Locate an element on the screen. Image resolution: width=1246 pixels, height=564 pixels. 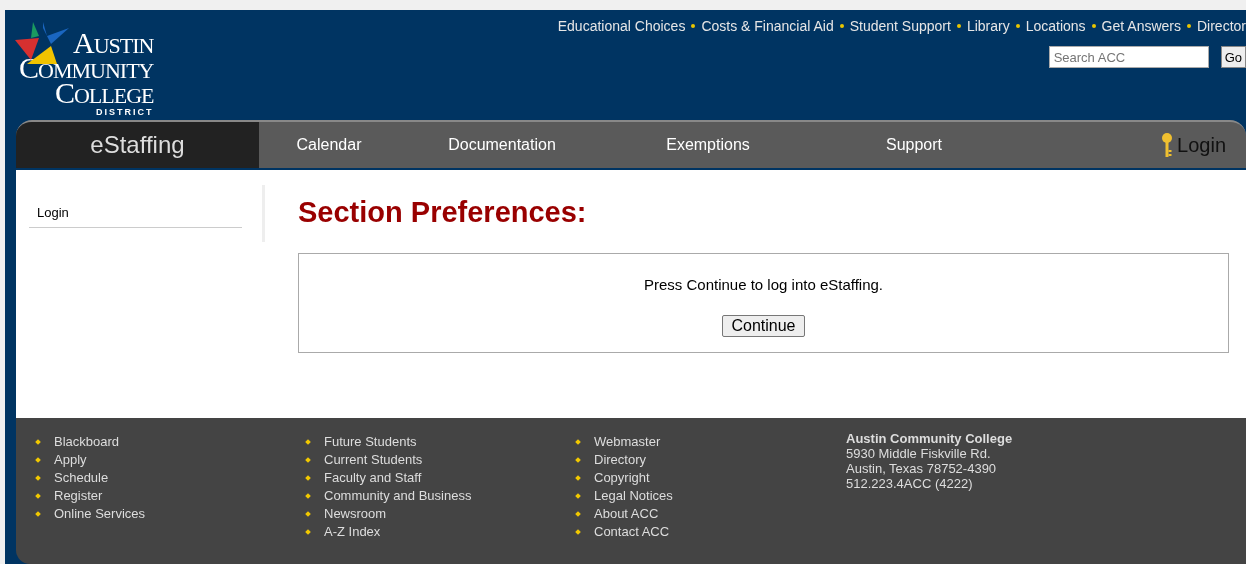
footer-link: Webmaster is located at coordinates (627, 441).